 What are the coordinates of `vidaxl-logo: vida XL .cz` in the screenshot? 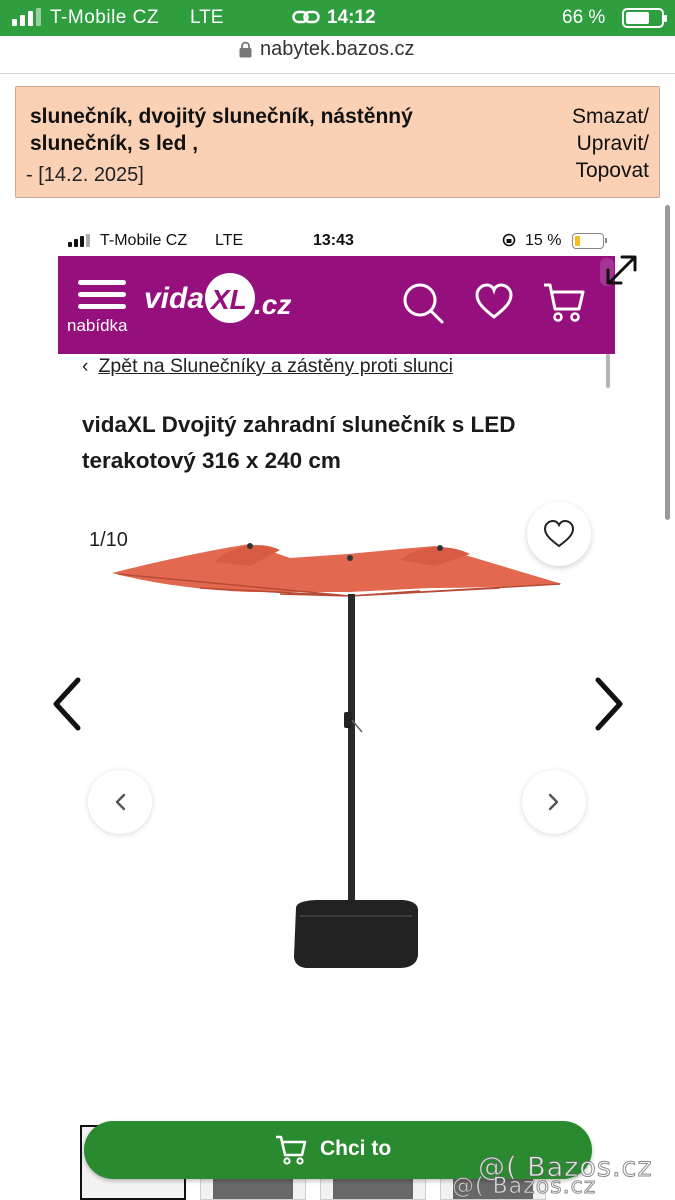 It's located at (223, 299).